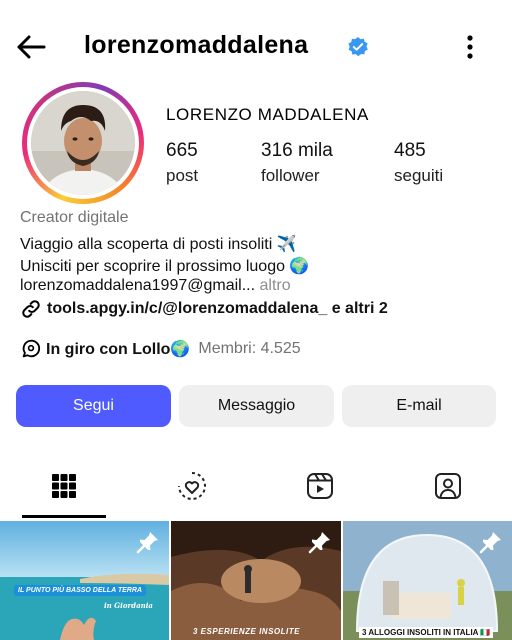 The image size is (512, 640). What do you see at coordinates (249, 348) in the screenshot?
I see `channel-members: Membri: 4.525` at bounding box center [249, 348].